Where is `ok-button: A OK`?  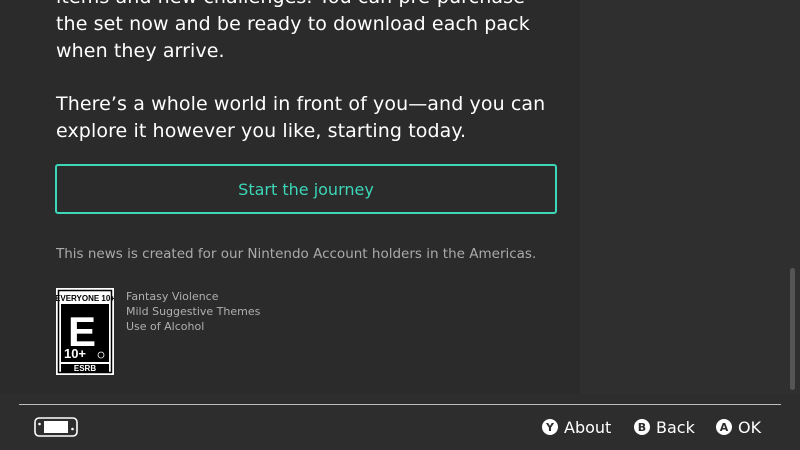
ok-button: A OK is located at coordinates (738, 427).